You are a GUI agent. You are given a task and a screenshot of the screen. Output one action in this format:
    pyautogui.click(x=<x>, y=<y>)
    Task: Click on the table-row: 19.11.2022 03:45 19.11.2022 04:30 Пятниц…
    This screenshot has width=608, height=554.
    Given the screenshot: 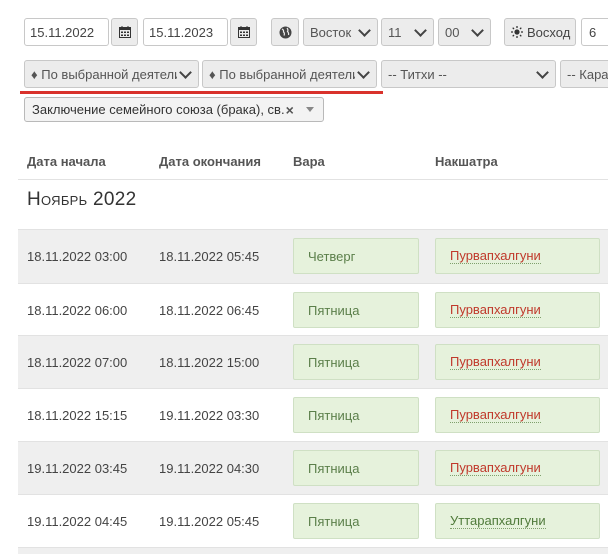 What is the action you would take?
    pyautogui.click(x=313, y=468)
    